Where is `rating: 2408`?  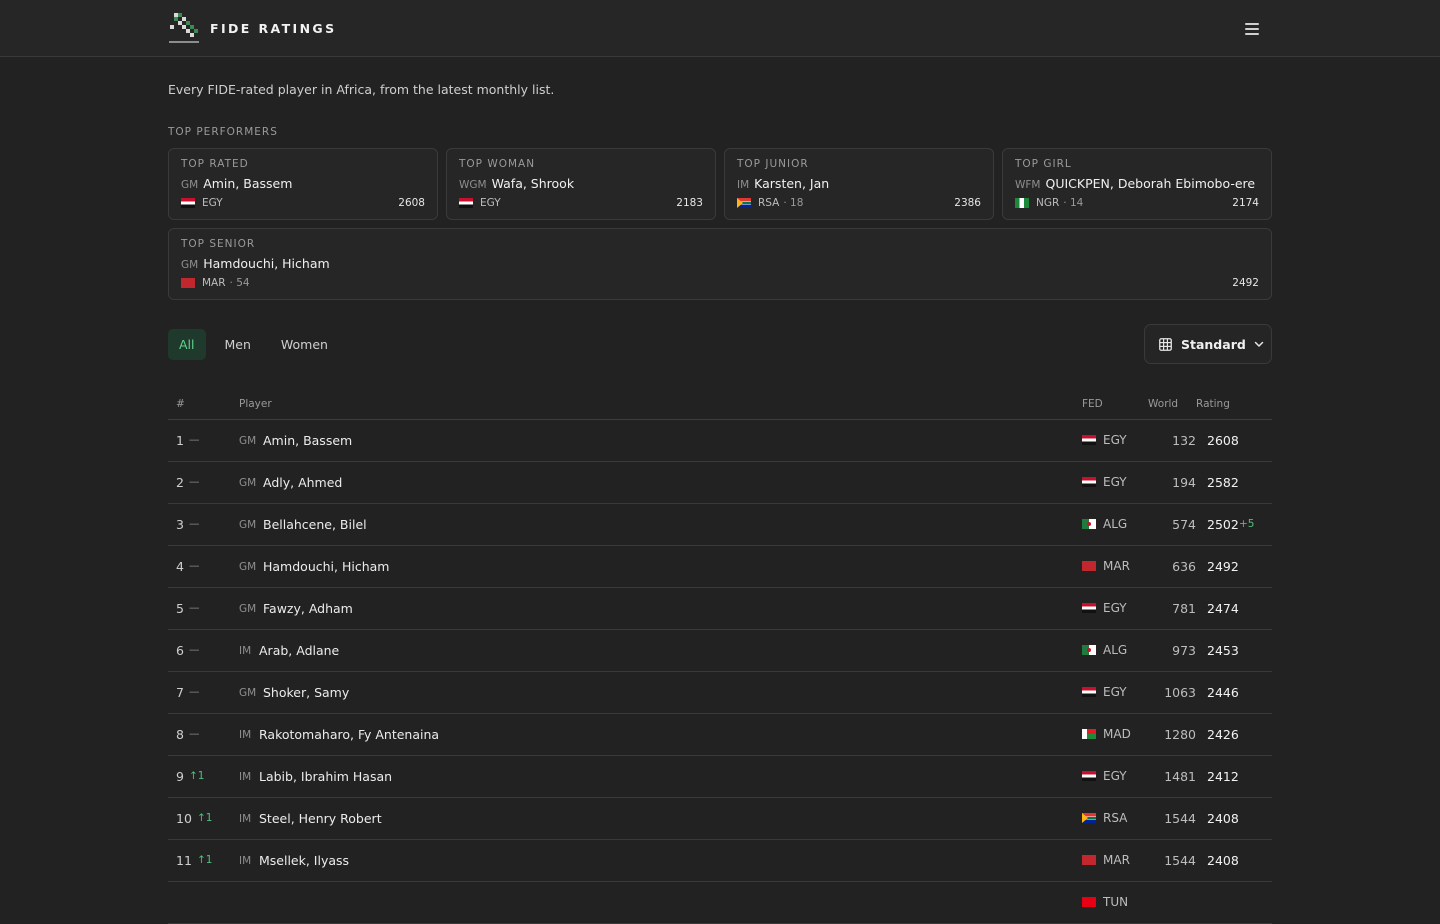 rating: 2408 is located at coordinates (1223, 860).